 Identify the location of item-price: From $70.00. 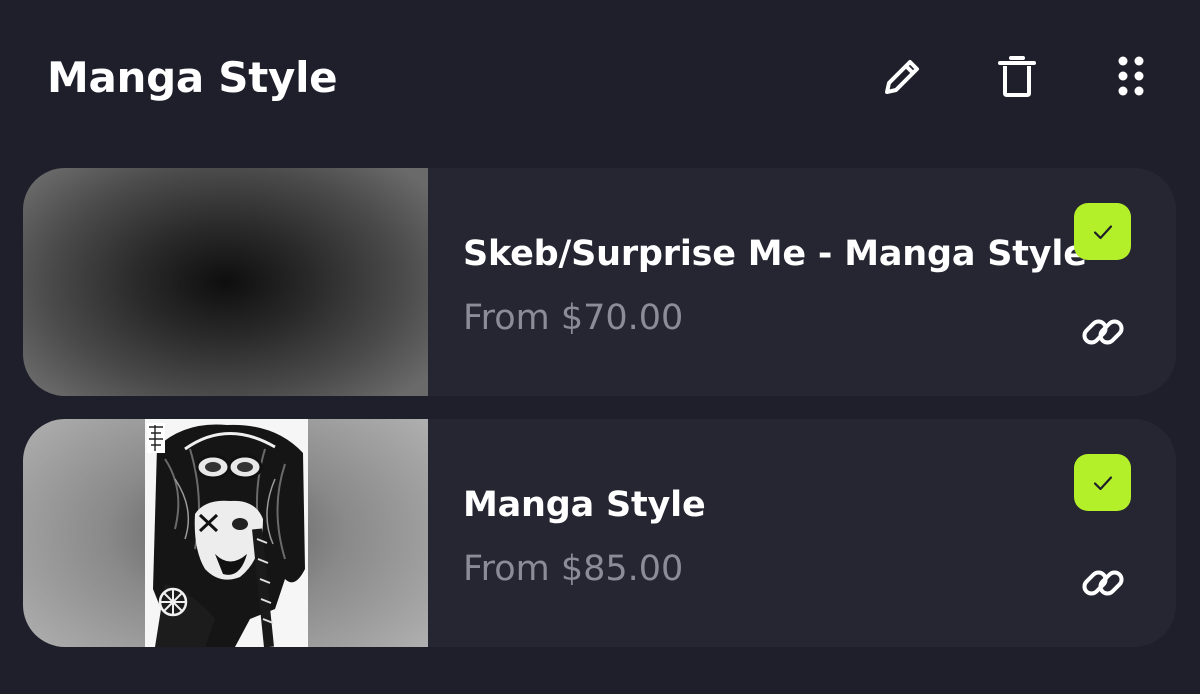
(573, 318).